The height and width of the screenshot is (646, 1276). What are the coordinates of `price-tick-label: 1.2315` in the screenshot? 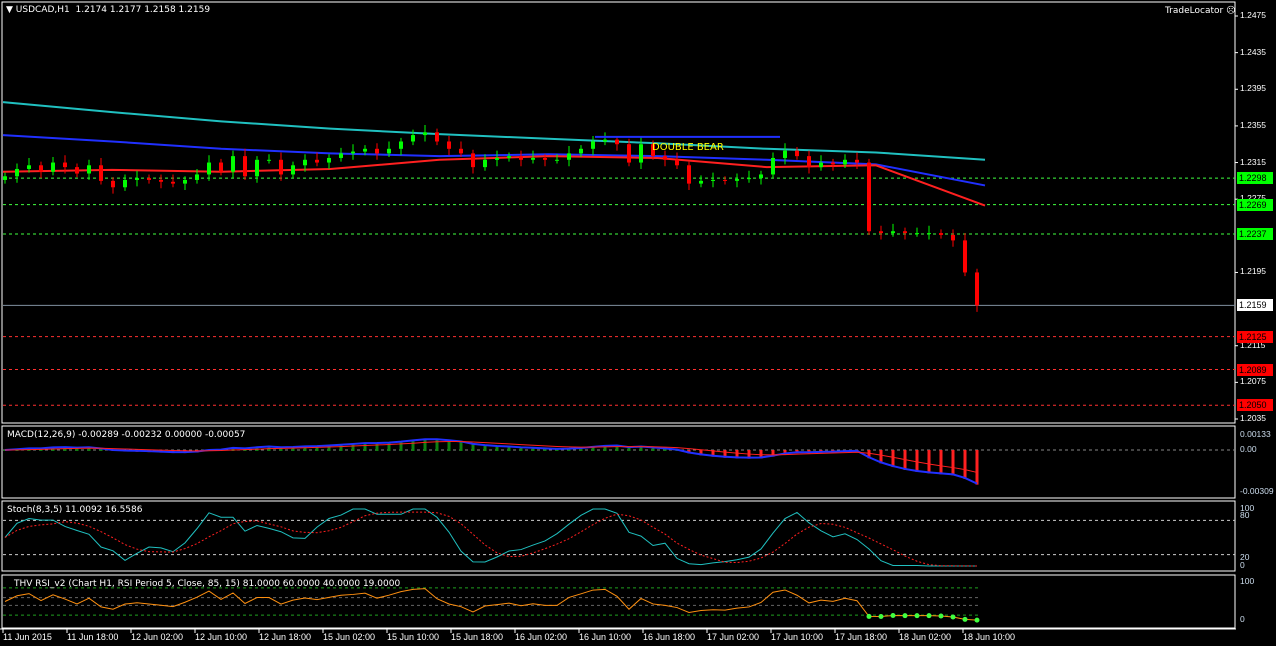 It's located at (1253, 161).